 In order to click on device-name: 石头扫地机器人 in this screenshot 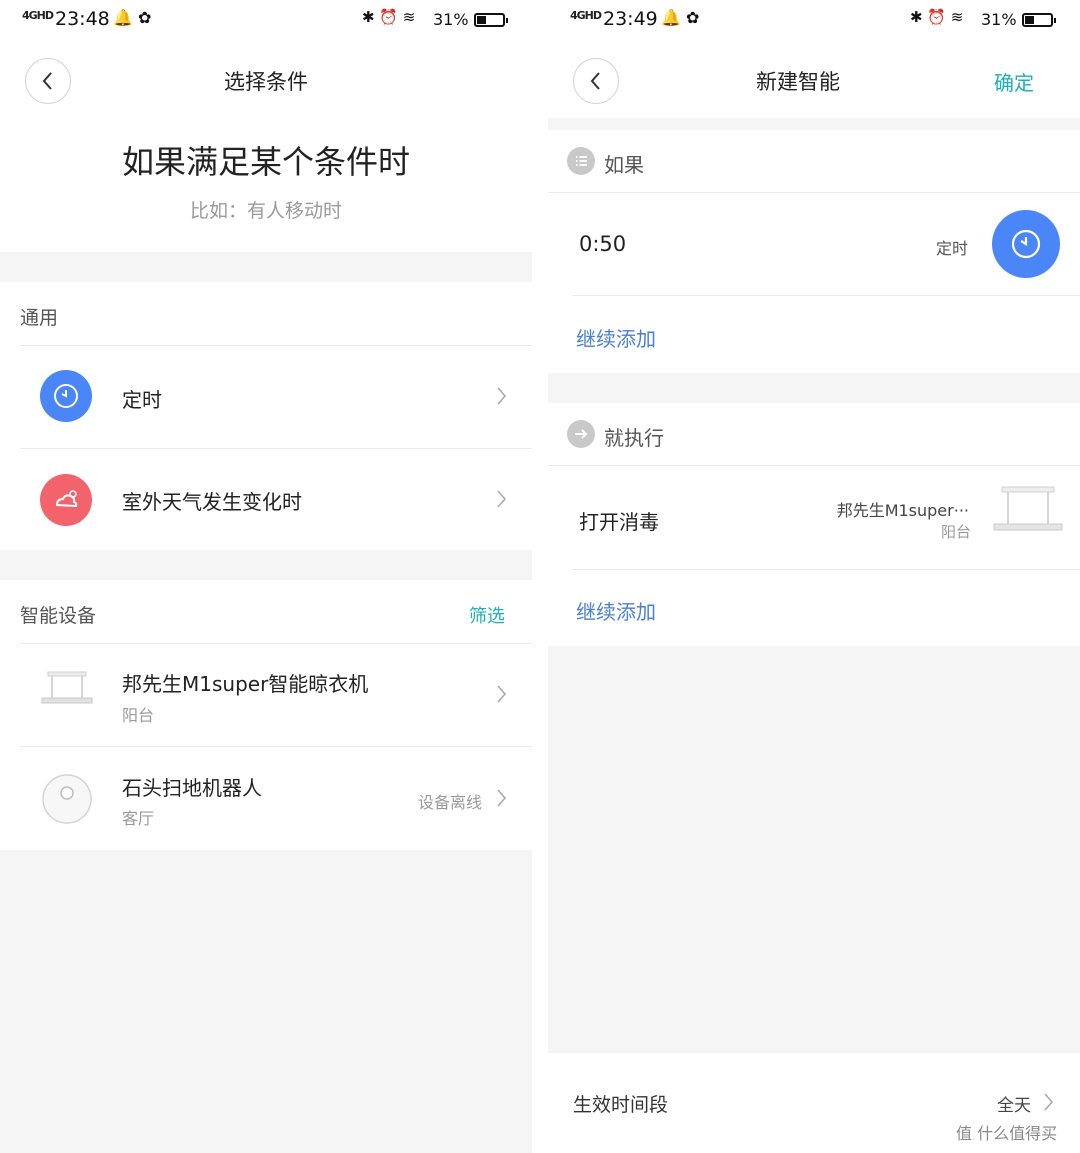, I will do `click(192, 788)`.